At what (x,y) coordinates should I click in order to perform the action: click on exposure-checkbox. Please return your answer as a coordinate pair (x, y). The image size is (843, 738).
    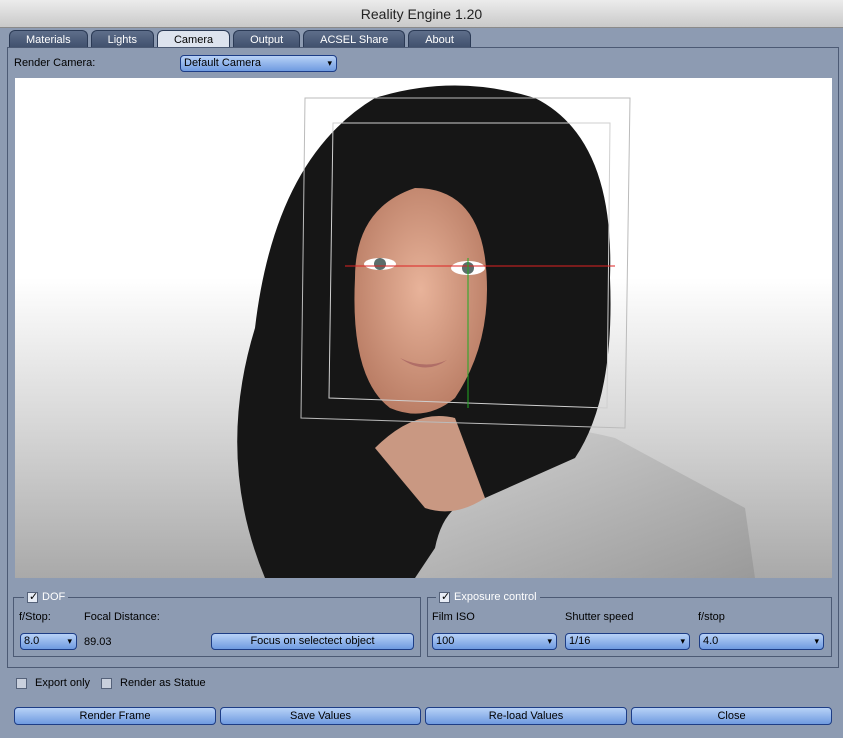
    Looking at the image, I should click on (444, 596).